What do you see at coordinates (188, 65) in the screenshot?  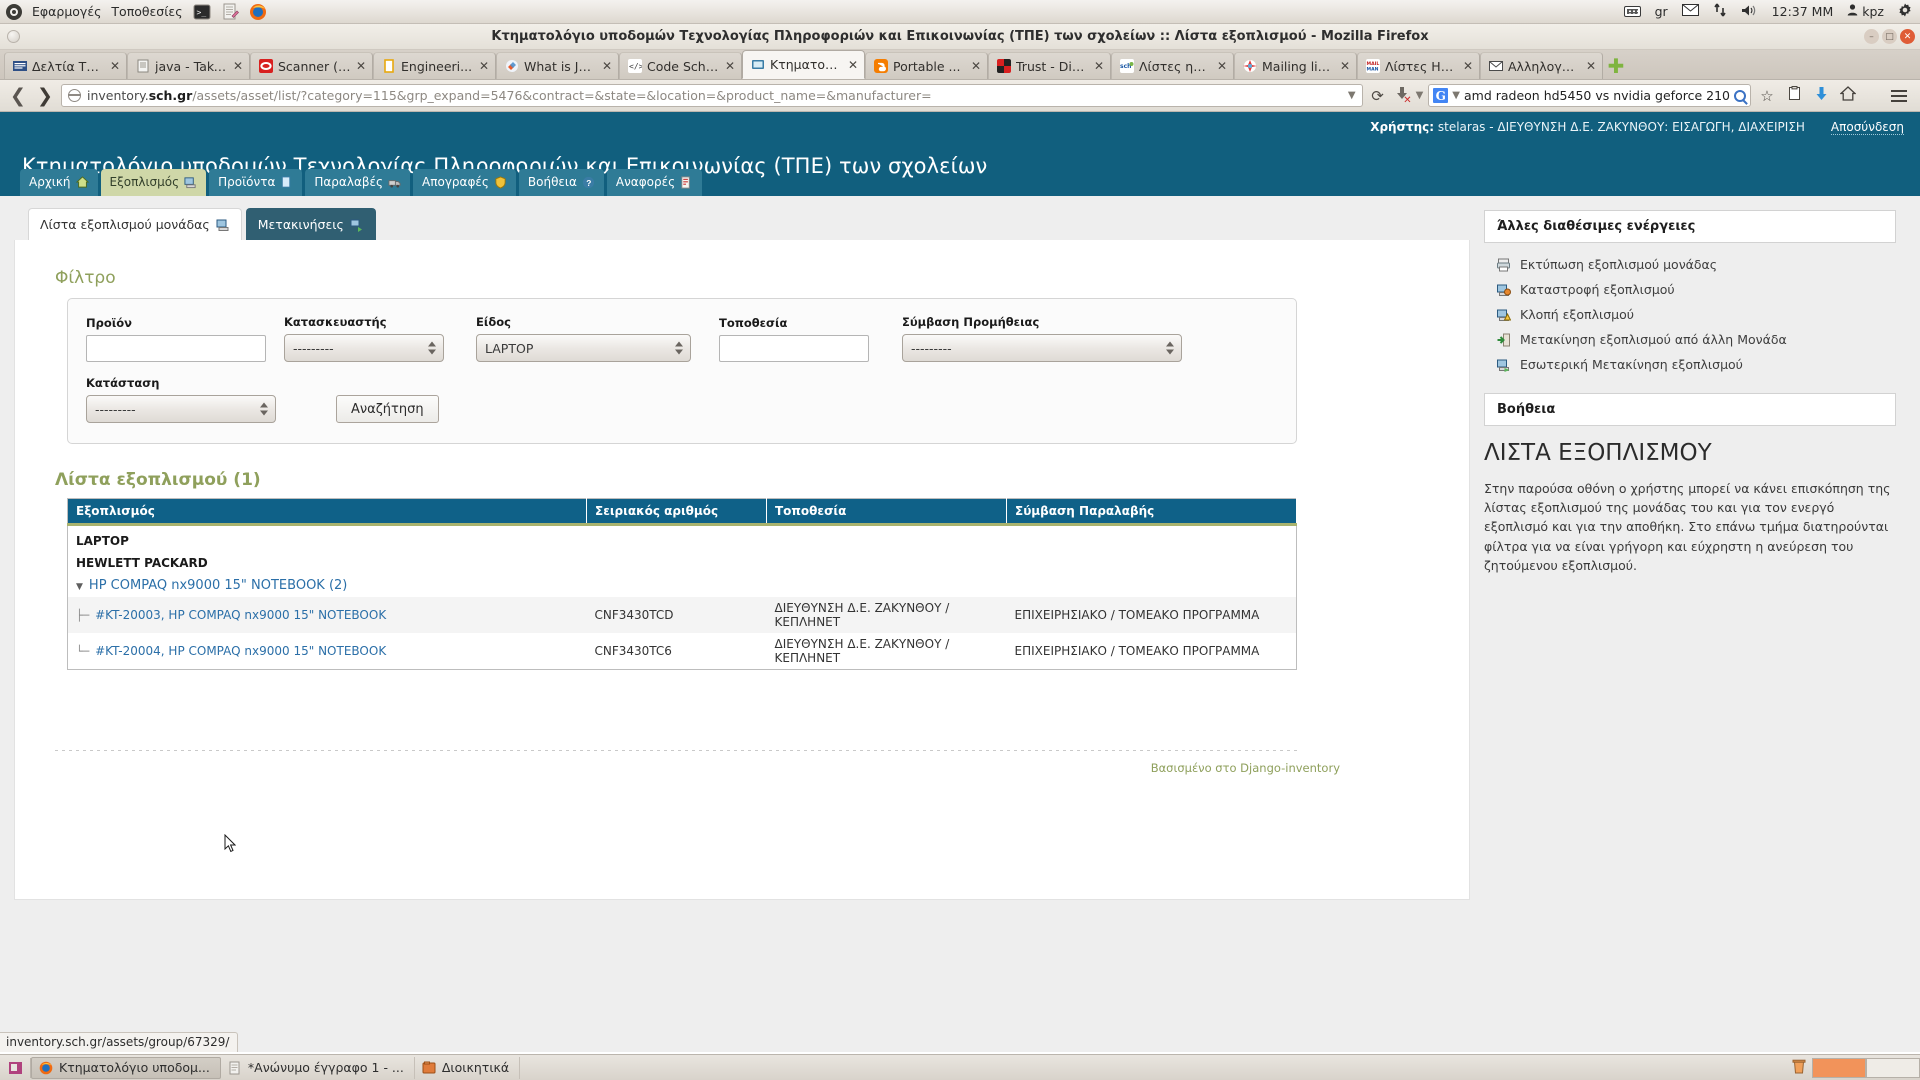 I see `browser-tab-1: java - Take... ✕` at bounding box center [188, 65].